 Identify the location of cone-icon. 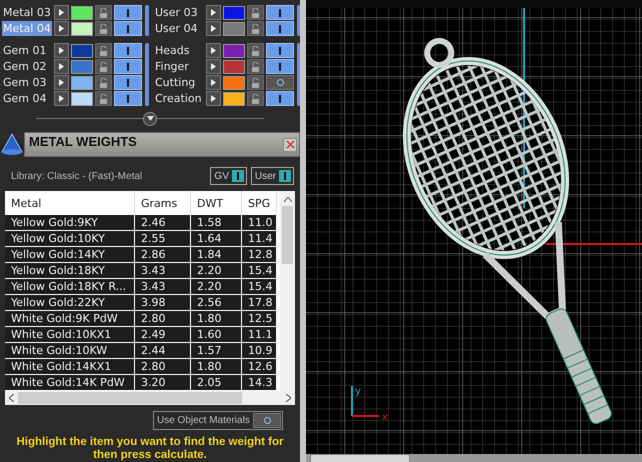
(12, 144).